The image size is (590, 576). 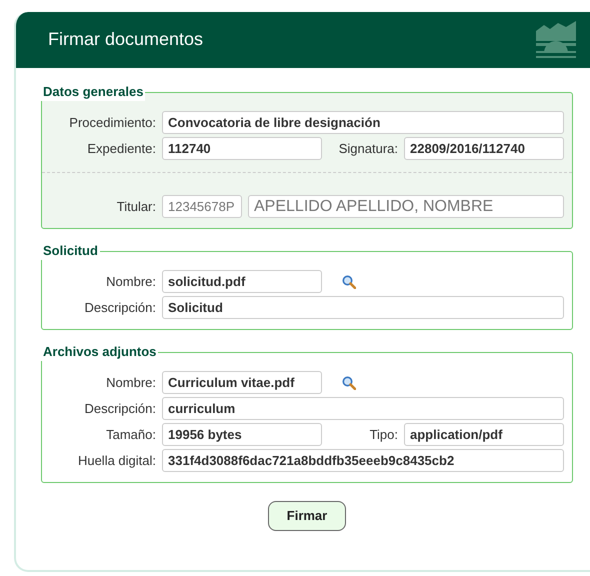 I want to click on field-label: Titular:, so click(x=136, y=207).